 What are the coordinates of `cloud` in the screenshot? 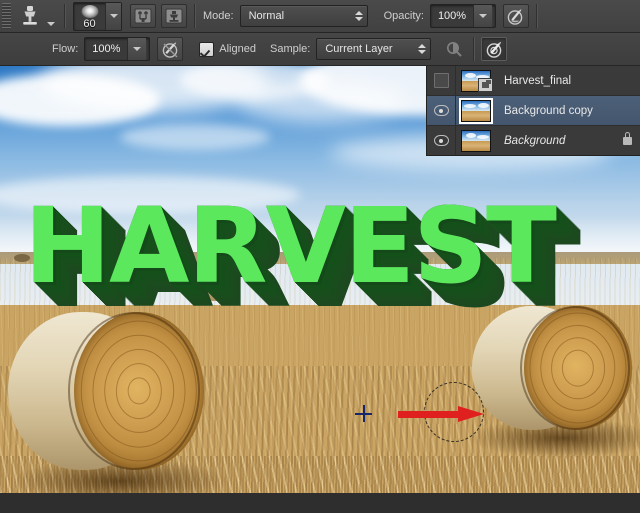 It's located at (195, 137).